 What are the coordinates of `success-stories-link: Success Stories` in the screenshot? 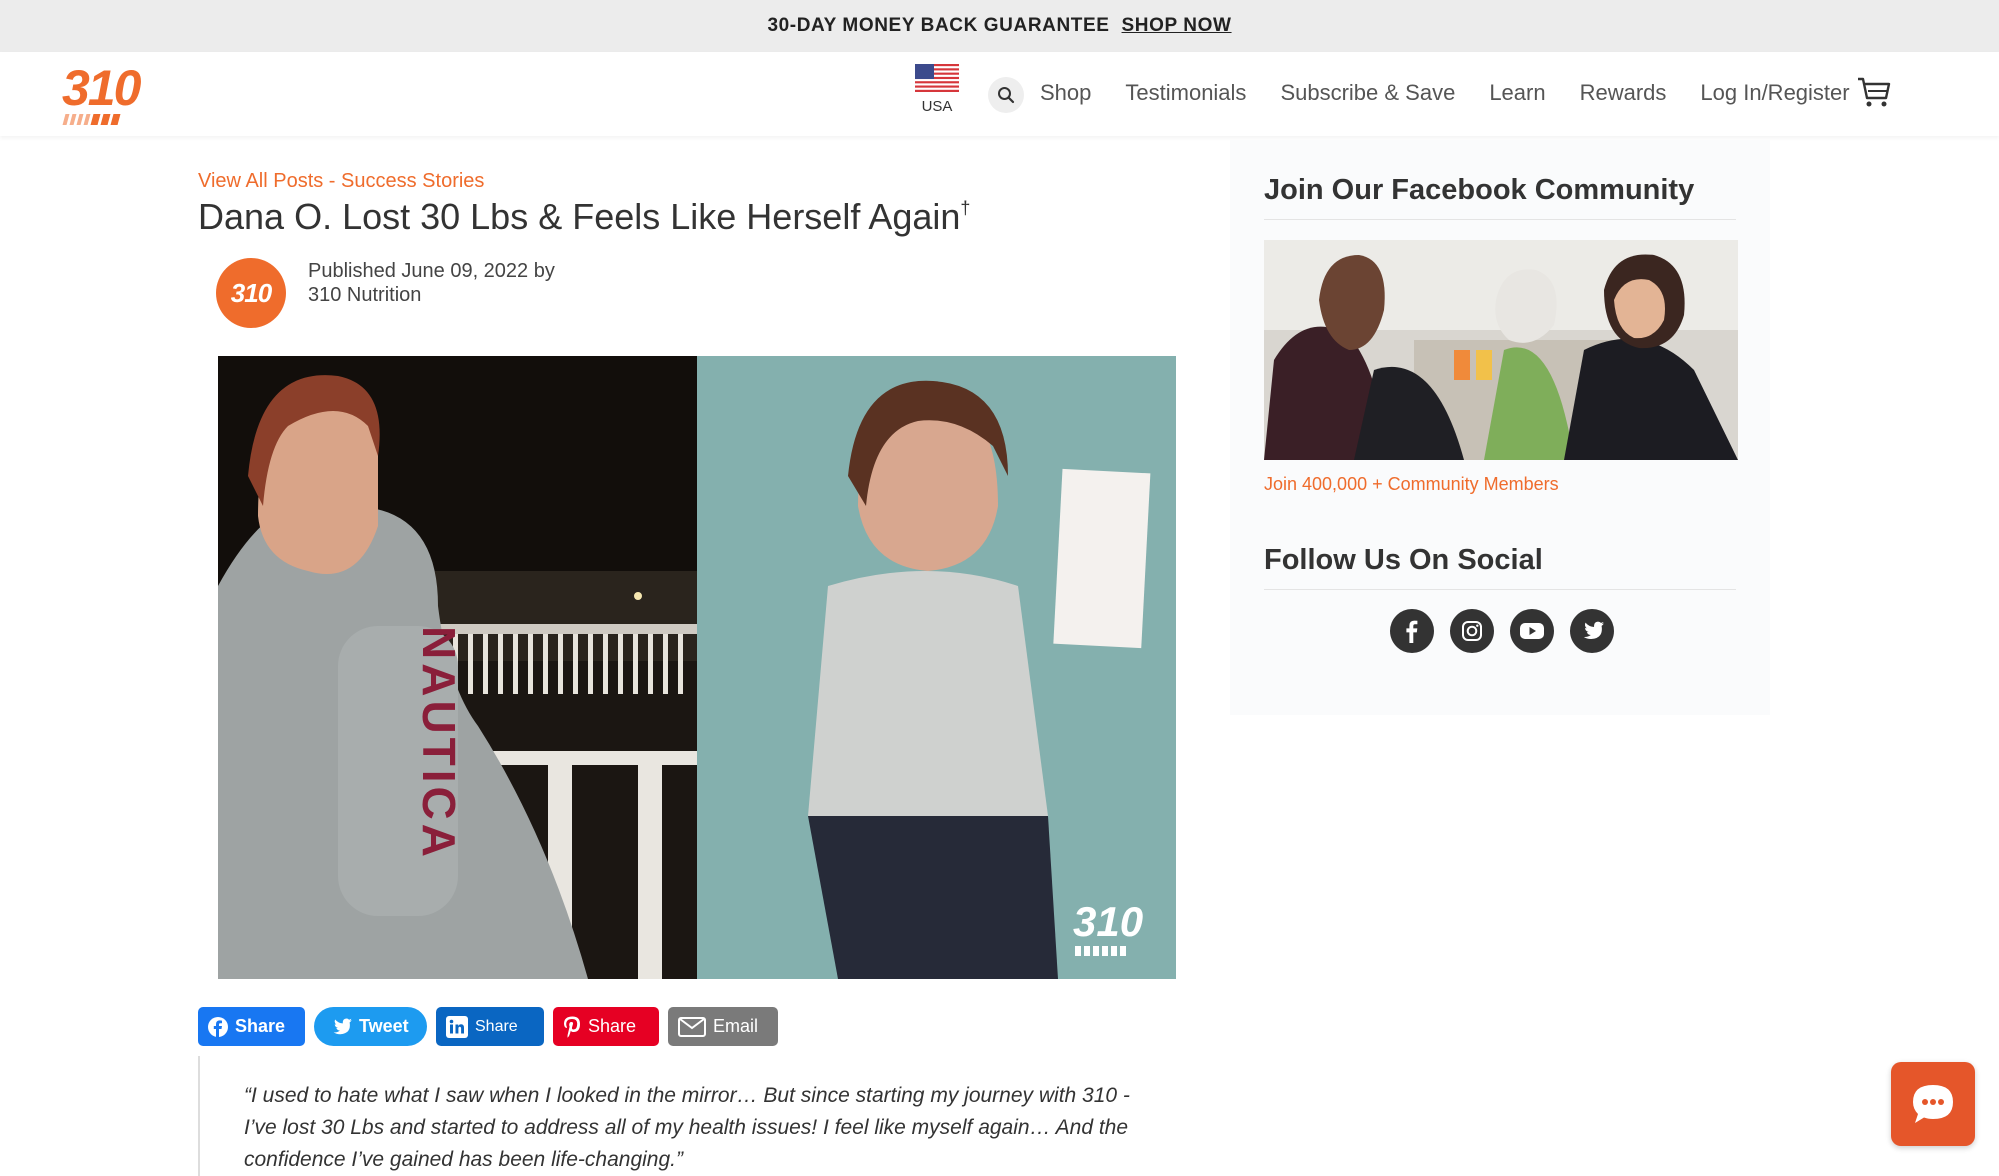 It's located at (412, 181).